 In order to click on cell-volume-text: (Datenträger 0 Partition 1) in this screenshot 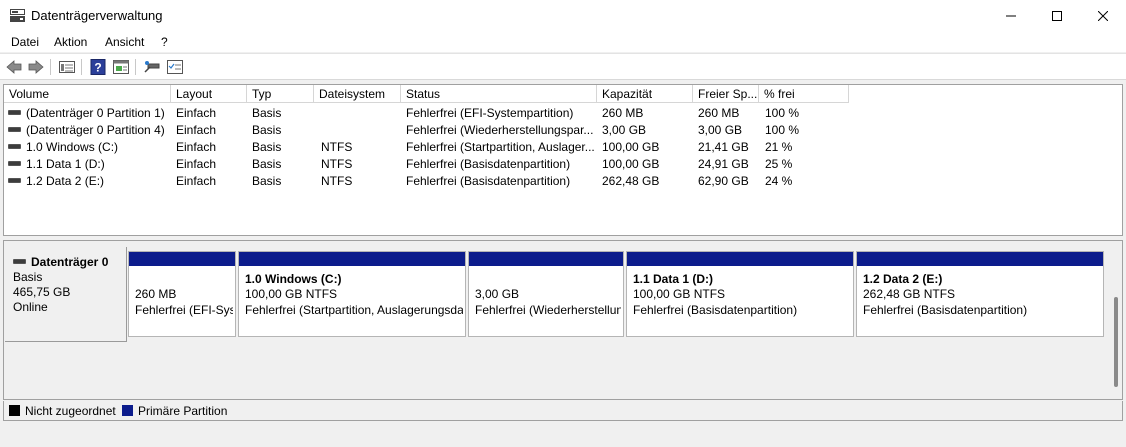, I will do `click(95, 113)`.